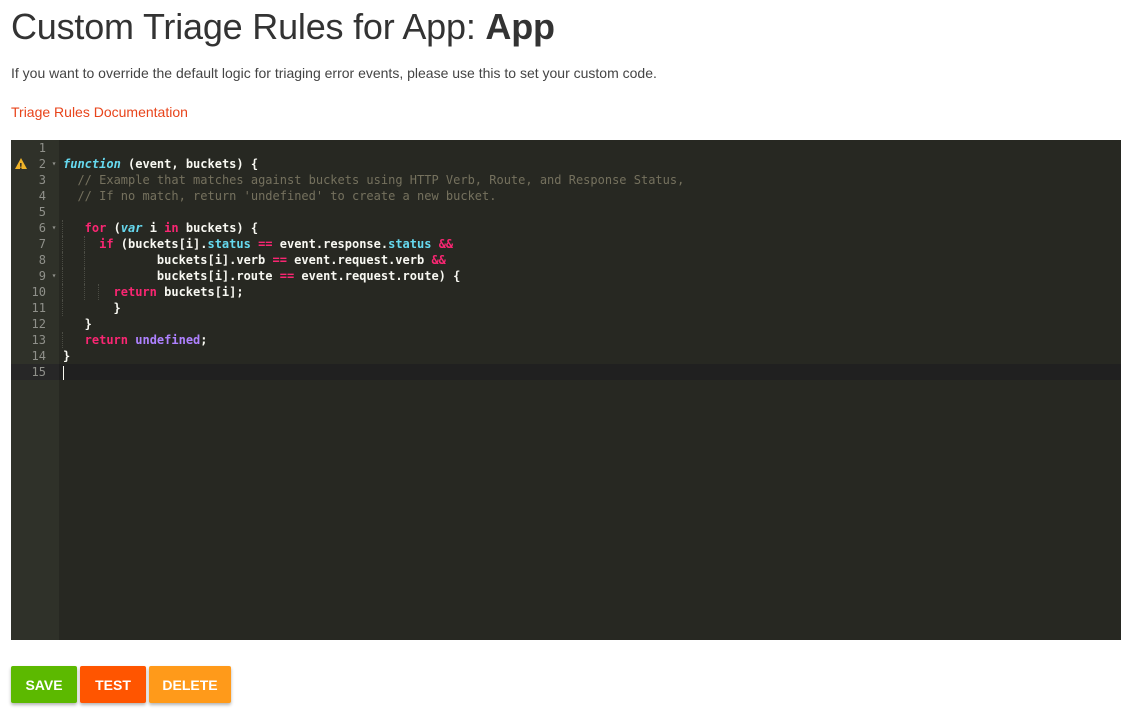  I want to click on code-line: 5, so click(566, 212).